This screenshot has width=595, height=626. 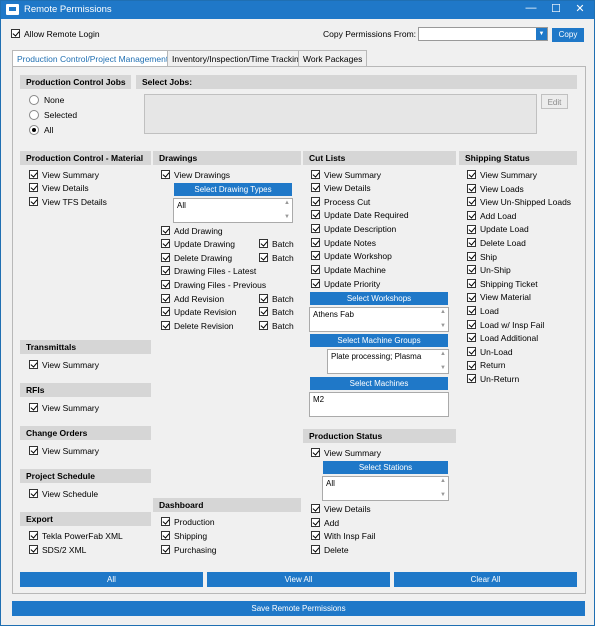 What do you see at coordinates (195, 175) in the screenshot?
I see `drawings-view: View Drawings` at bounding box center [195, 175].